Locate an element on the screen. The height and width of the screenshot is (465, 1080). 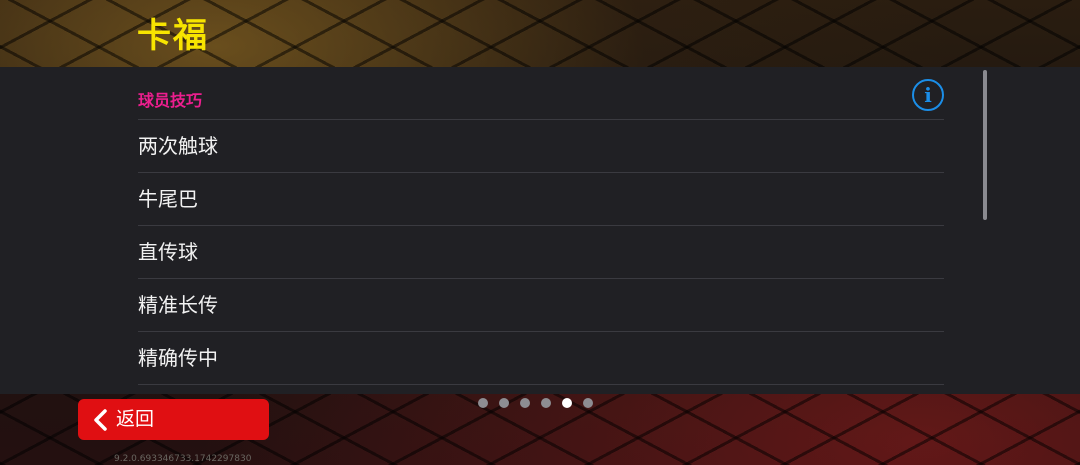
section-label: 球员技巧 is located at coordinates (170, 100).